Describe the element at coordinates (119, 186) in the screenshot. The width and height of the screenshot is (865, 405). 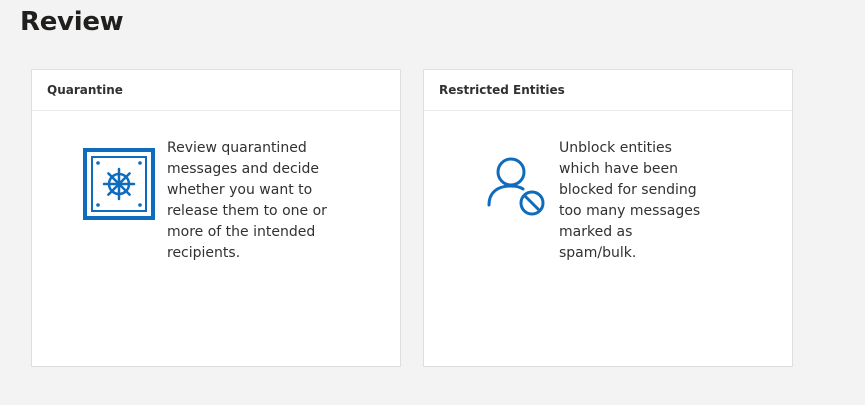
I see `vault-icon` at that location.